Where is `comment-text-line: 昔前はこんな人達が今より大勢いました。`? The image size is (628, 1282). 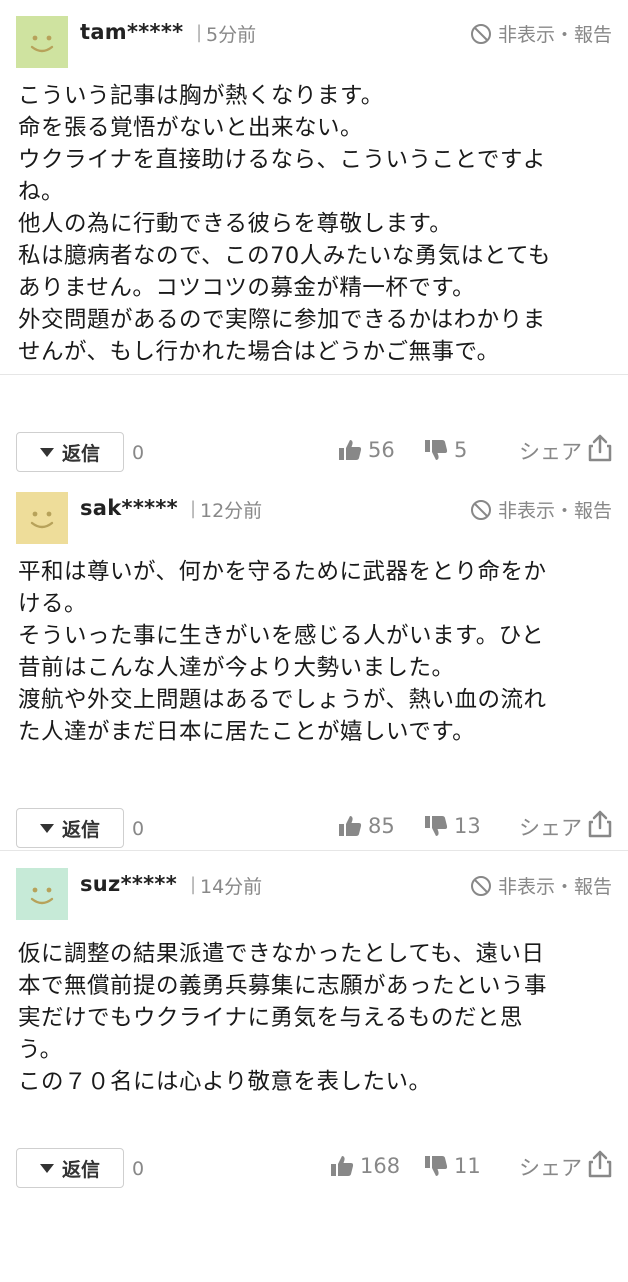 comment-text-line: 昔前はこんな人達が今より大勢いました。 is located at coordinates (236, 668).